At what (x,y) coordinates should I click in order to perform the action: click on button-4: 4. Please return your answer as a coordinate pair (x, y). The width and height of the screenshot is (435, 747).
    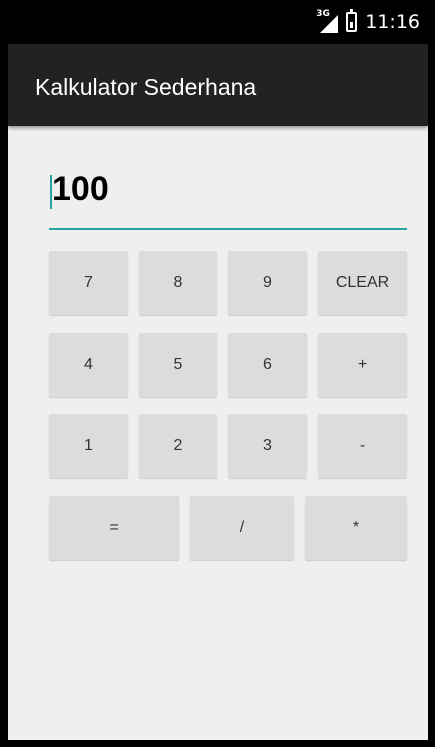
    Looking at the image, I should click on (88, 365).